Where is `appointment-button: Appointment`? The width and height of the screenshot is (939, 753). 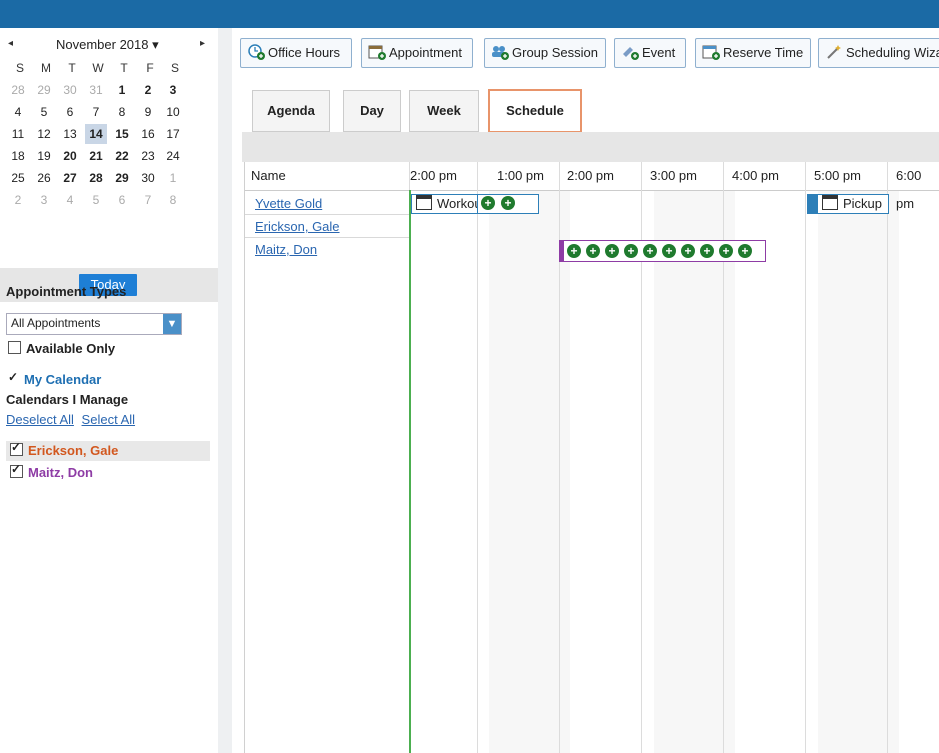
appointment-button: Appointment is located at coordinates (417, 53).